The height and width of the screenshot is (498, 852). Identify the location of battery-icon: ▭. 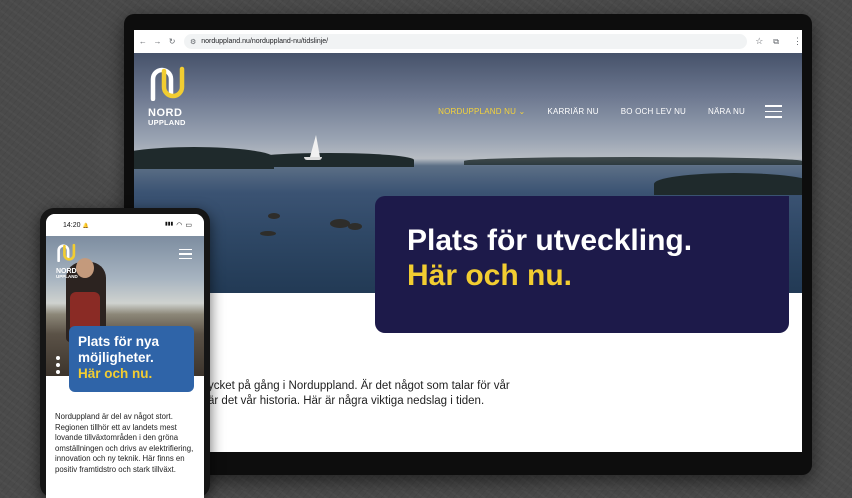
(188, 225).